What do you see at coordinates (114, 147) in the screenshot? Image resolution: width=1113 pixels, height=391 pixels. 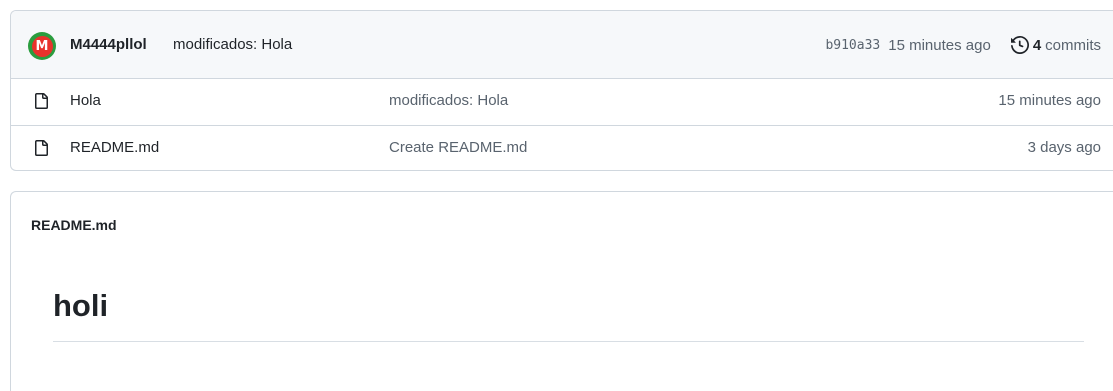 I see `file-name-link: README.md` at bounding box center [114, 147].